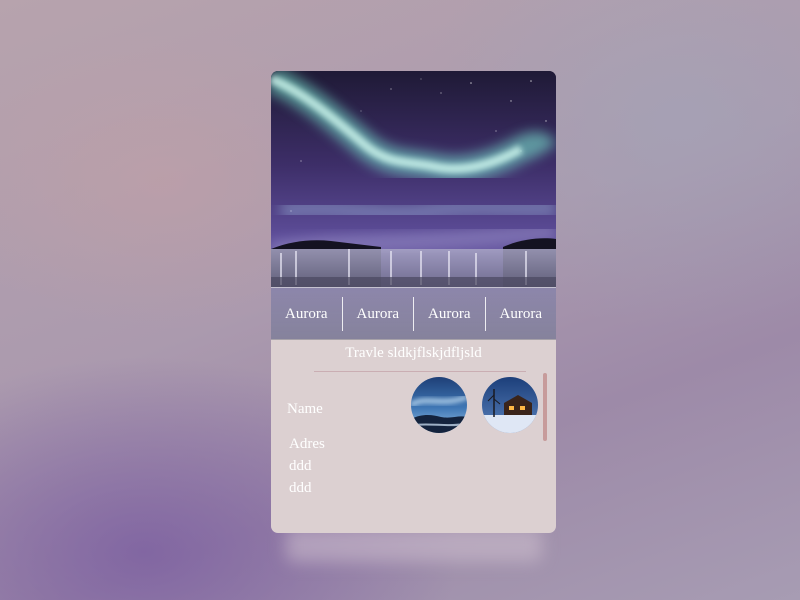 The image size is (800, 600). I want to click on travel-subtitle: Travle sldkjflskjdfljsld, so click(413, 353).